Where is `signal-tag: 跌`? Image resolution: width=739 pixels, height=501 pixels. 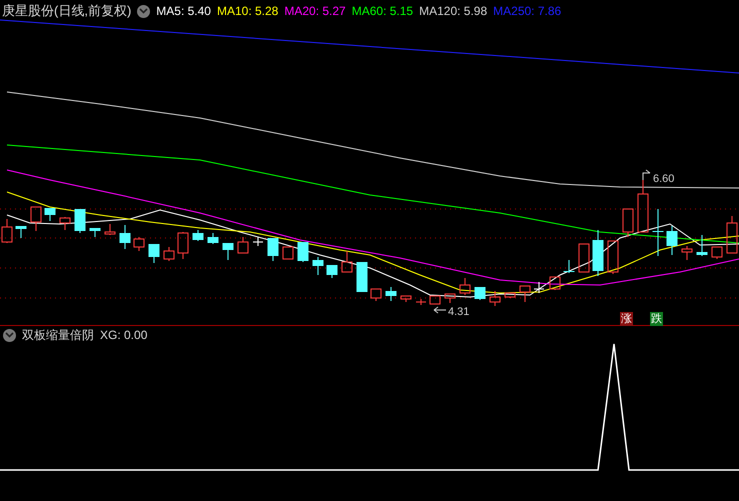 signal-tag: 跌 is located at coordinates (656, 319).